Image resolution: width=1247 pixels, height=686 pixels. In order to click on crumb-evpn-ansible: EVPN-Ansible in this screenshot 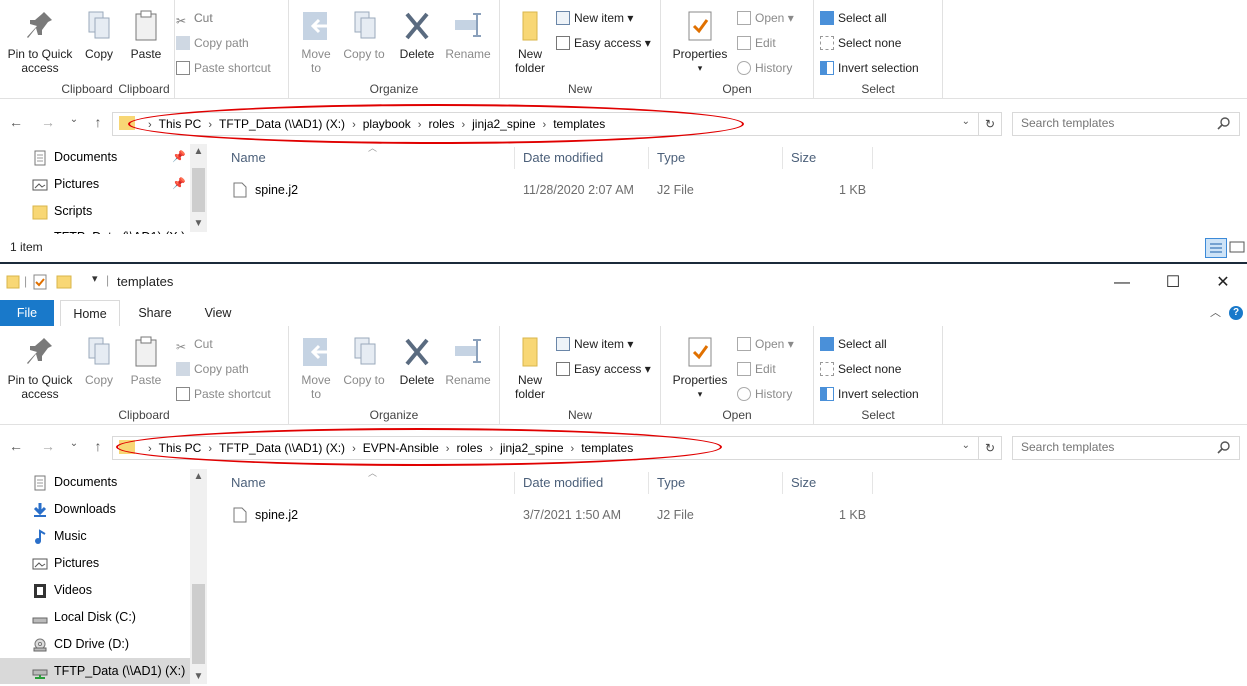, I will do `click(401, 448)`.